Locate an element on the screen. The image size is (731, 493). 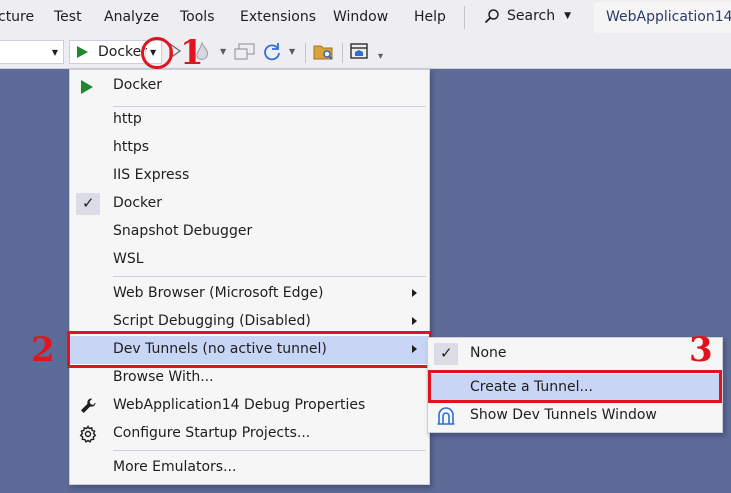
menu-item-debug-properties: WebApplication14 Debug Properties is located at coordinates (249, 406).